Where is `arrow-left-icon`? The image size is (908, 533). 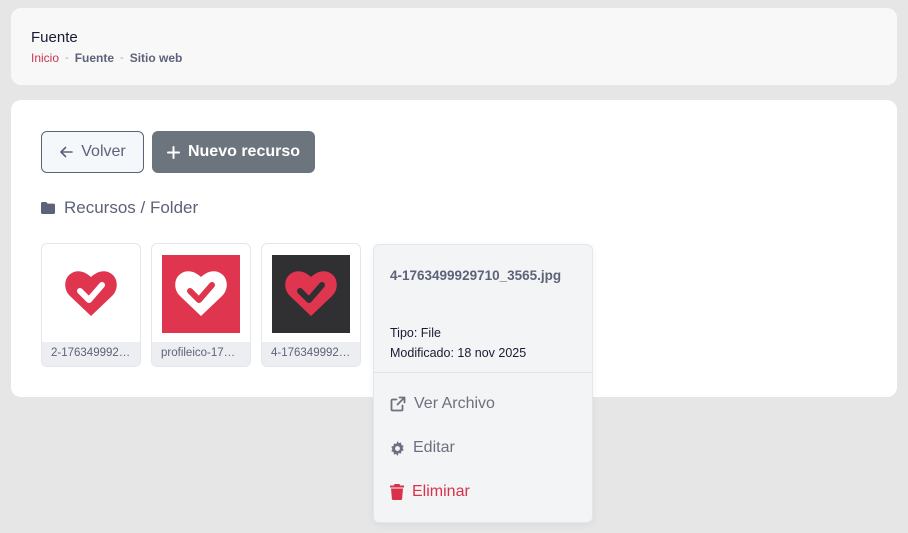
arrow-left-icon is located at coordinates (67, 152).